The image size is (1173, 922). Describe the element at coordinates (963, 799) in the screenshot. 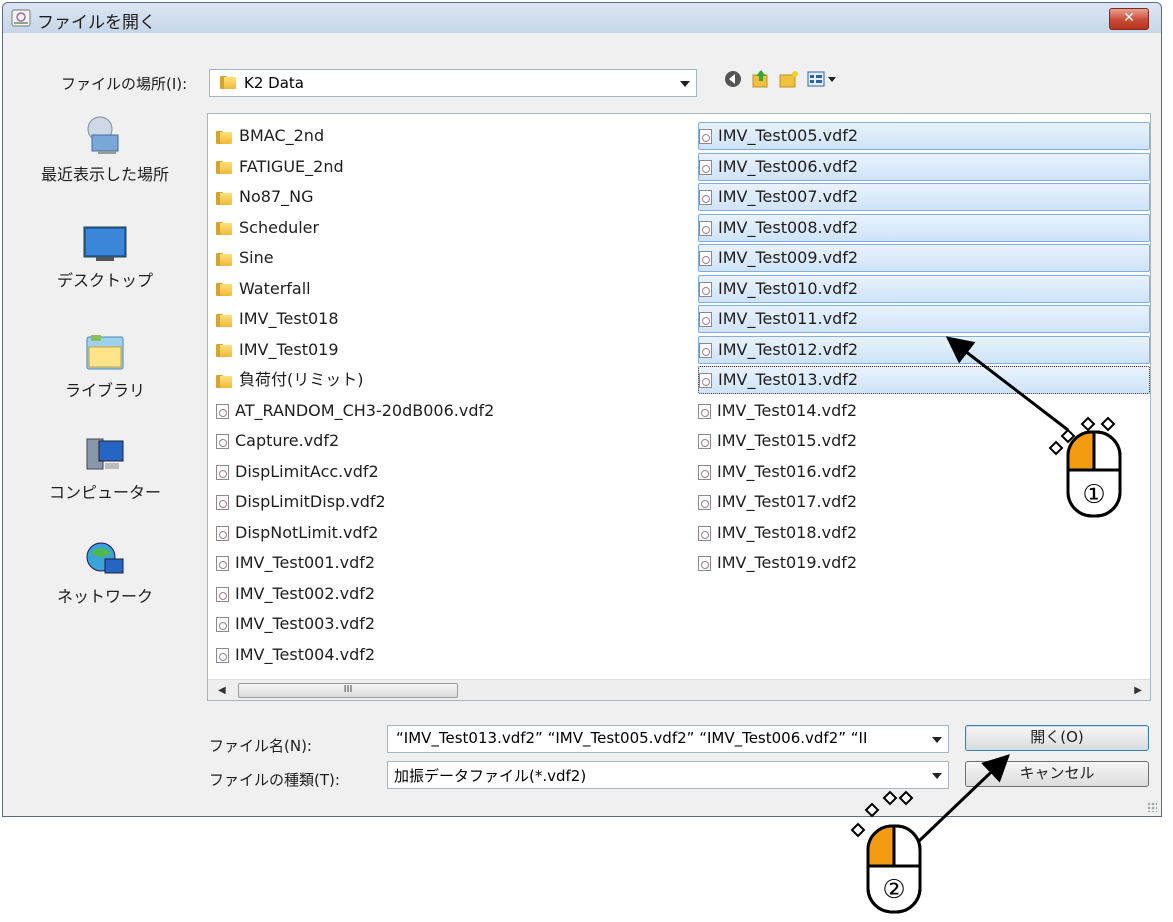

I see `arrow-to-open-button` at that location.